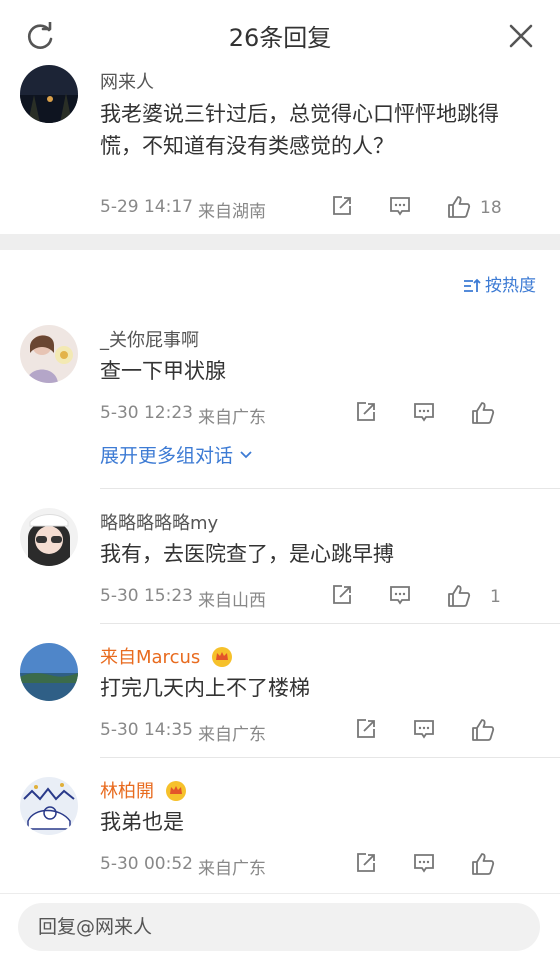 This screenshot has height=960, width=560. I want to click on header: 26条回复, so click(280, 35).